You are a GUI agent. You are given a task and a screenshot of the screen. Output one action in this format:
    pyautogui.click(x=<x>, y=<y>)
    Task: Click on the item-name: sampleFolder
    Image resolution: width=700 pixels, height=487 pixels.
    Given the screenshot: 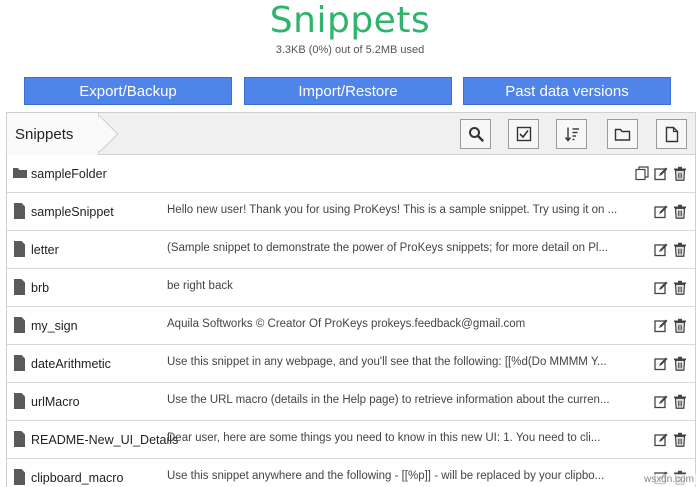 What is the action you would take?
    pyautogui.click(x=69, y=174)
    